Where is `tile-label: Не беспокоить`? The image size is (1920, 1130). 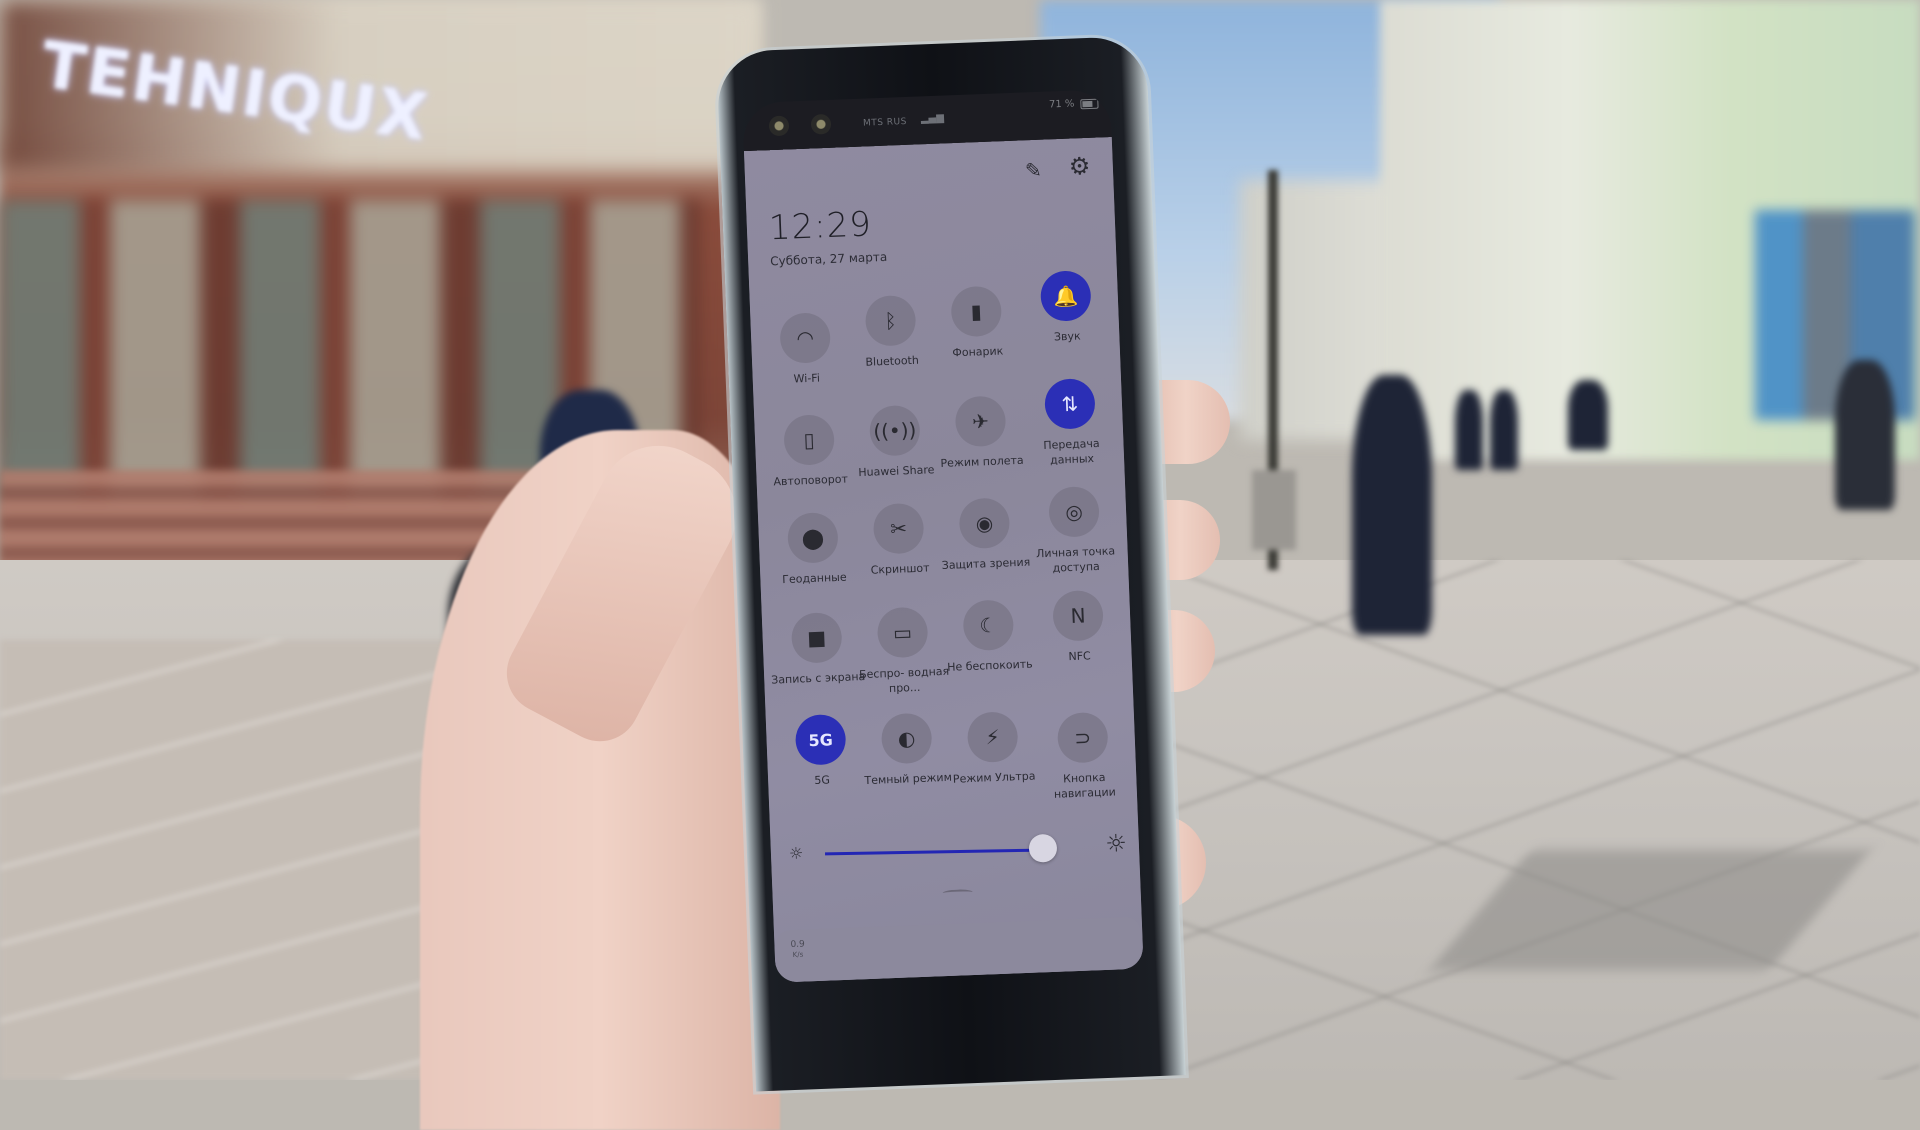 tile-label: Не беспокоить is located at coordinates (989, 665).